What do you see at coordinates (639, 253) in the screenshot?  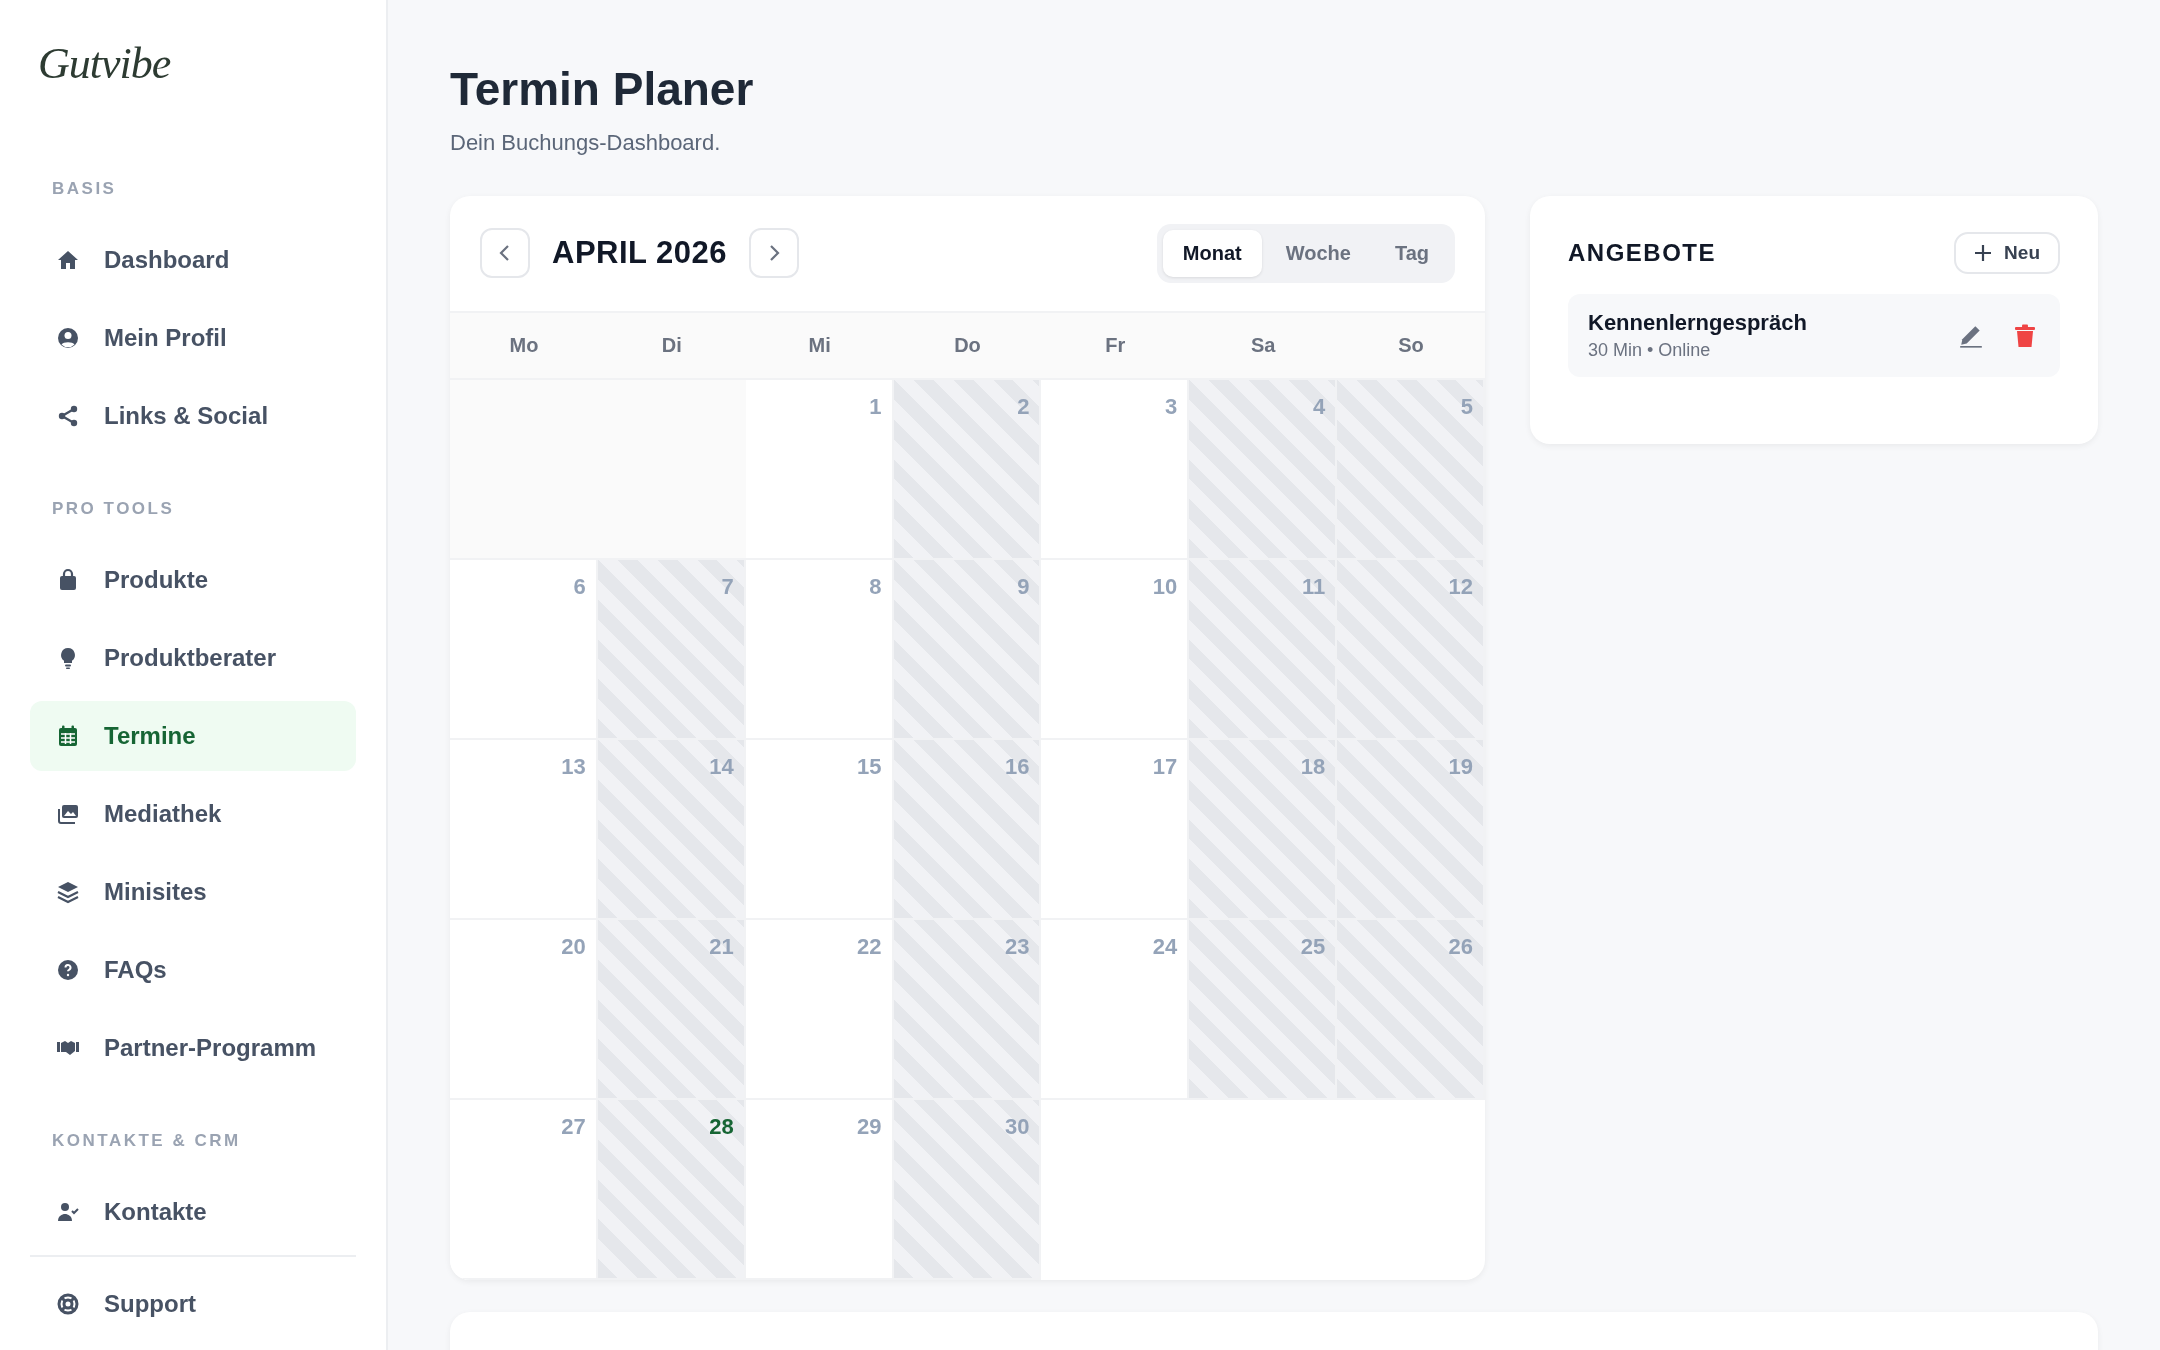 I see `month-title: APRIL 2026` at bounding box center [639, 253].